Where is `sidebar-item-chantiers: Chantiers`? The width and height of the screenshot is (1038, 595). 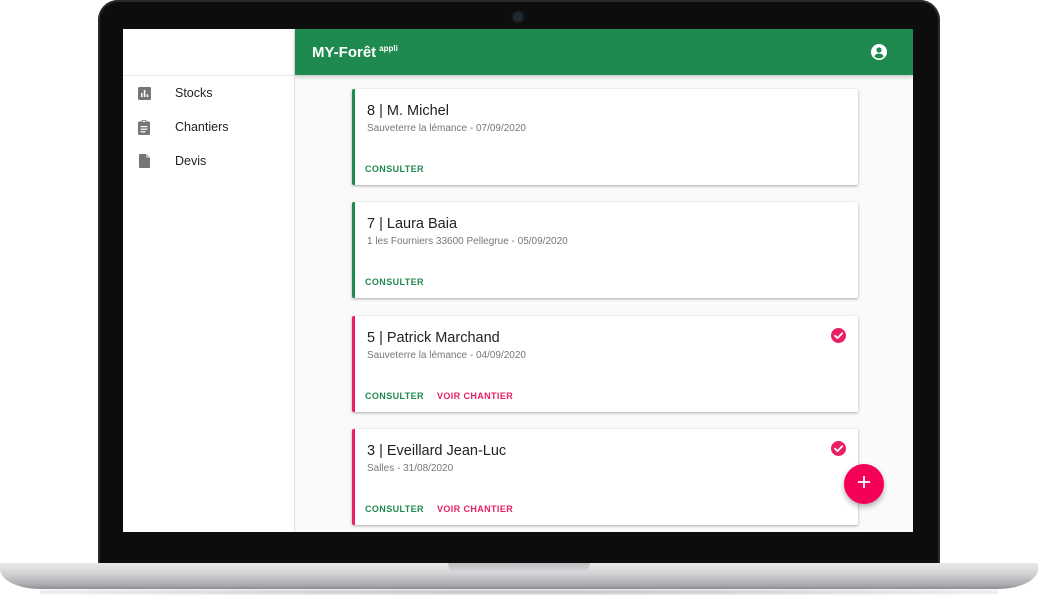 sidebar-item-chantiers: Chantiers is located at coordinates (208, 127).